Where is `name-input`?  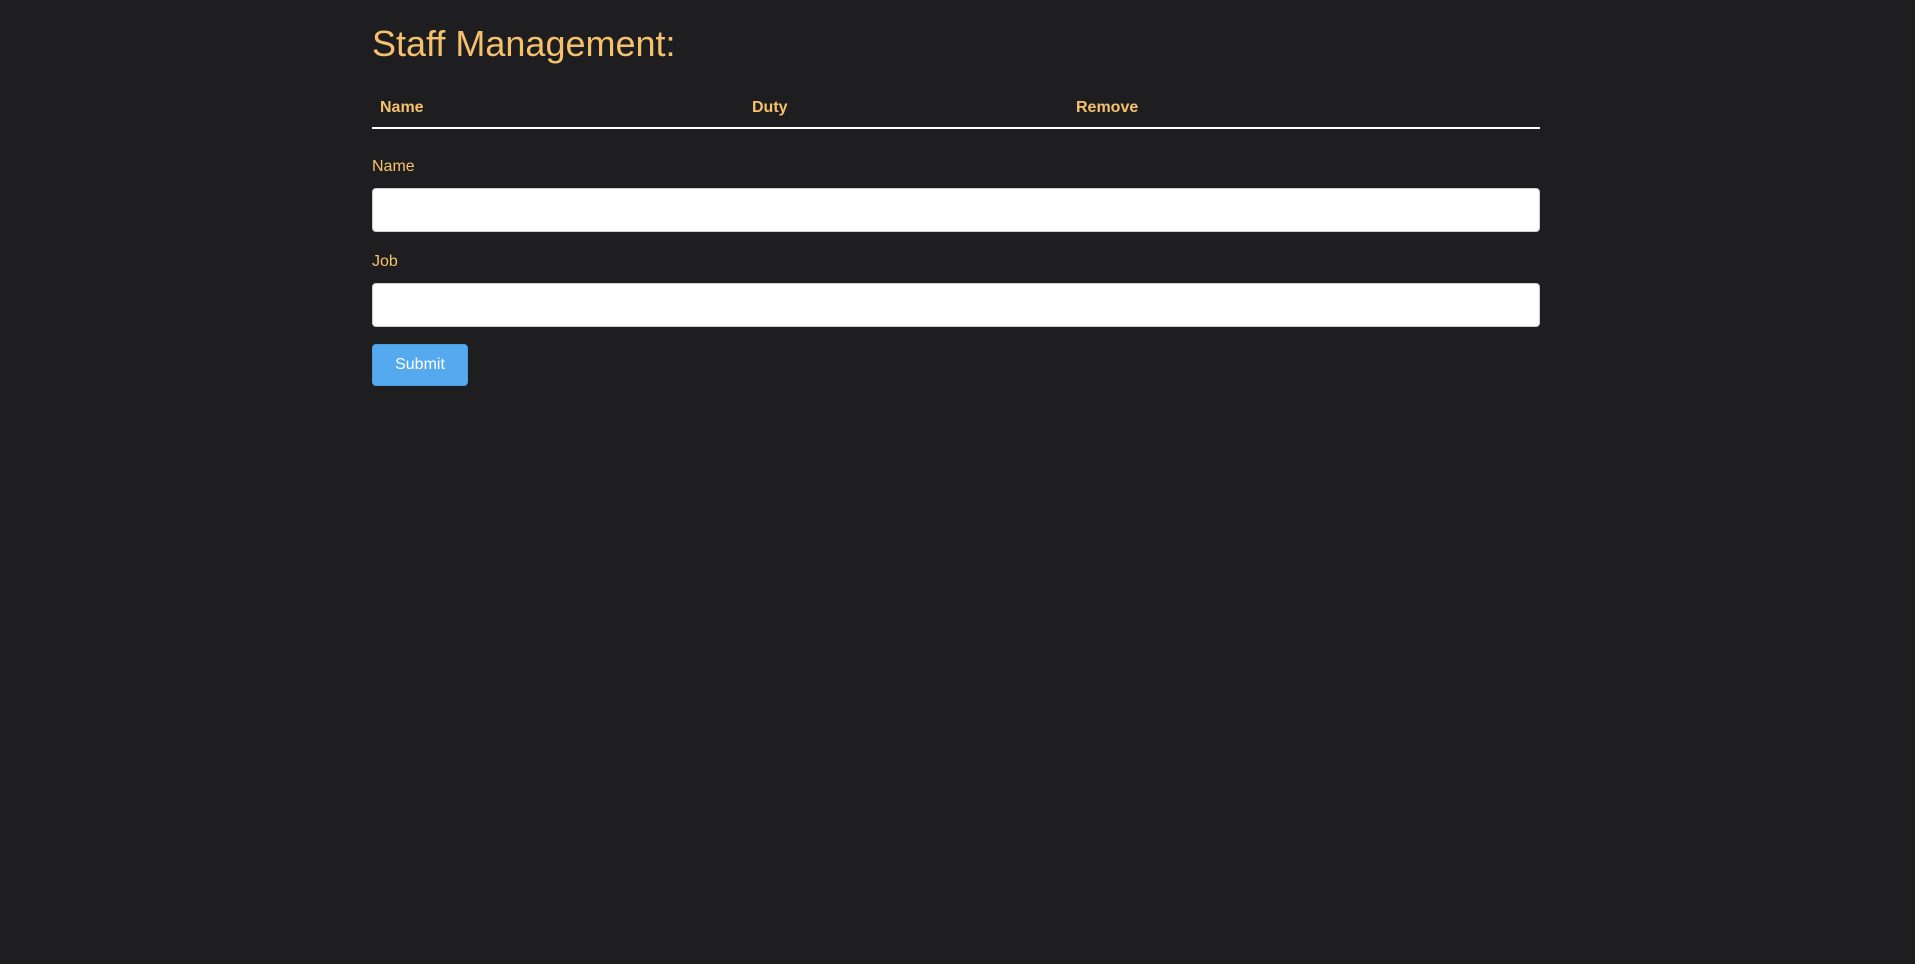 name-input is located at coordinates (956, 210).